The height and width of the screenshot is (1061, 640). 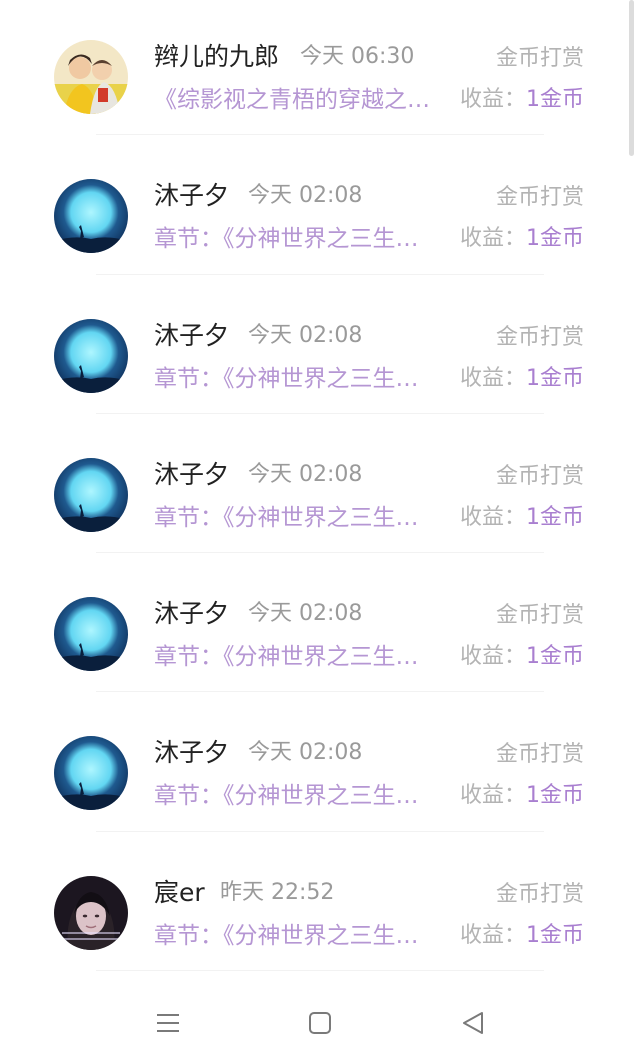 What do you see at coordinates (473, 1023) in the screenshot?
I see `back-triangle-icon` at bounding box center [473, 1023].